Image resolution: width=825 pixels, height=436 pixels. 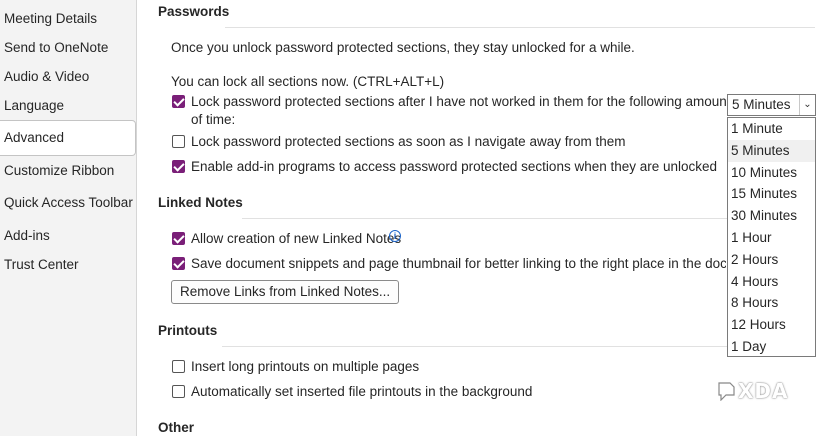 What do you see at coordinates (771, 194) in the screenshot?
I see `timeout-option: 15 Minutes` at bounding box center [771, 194].